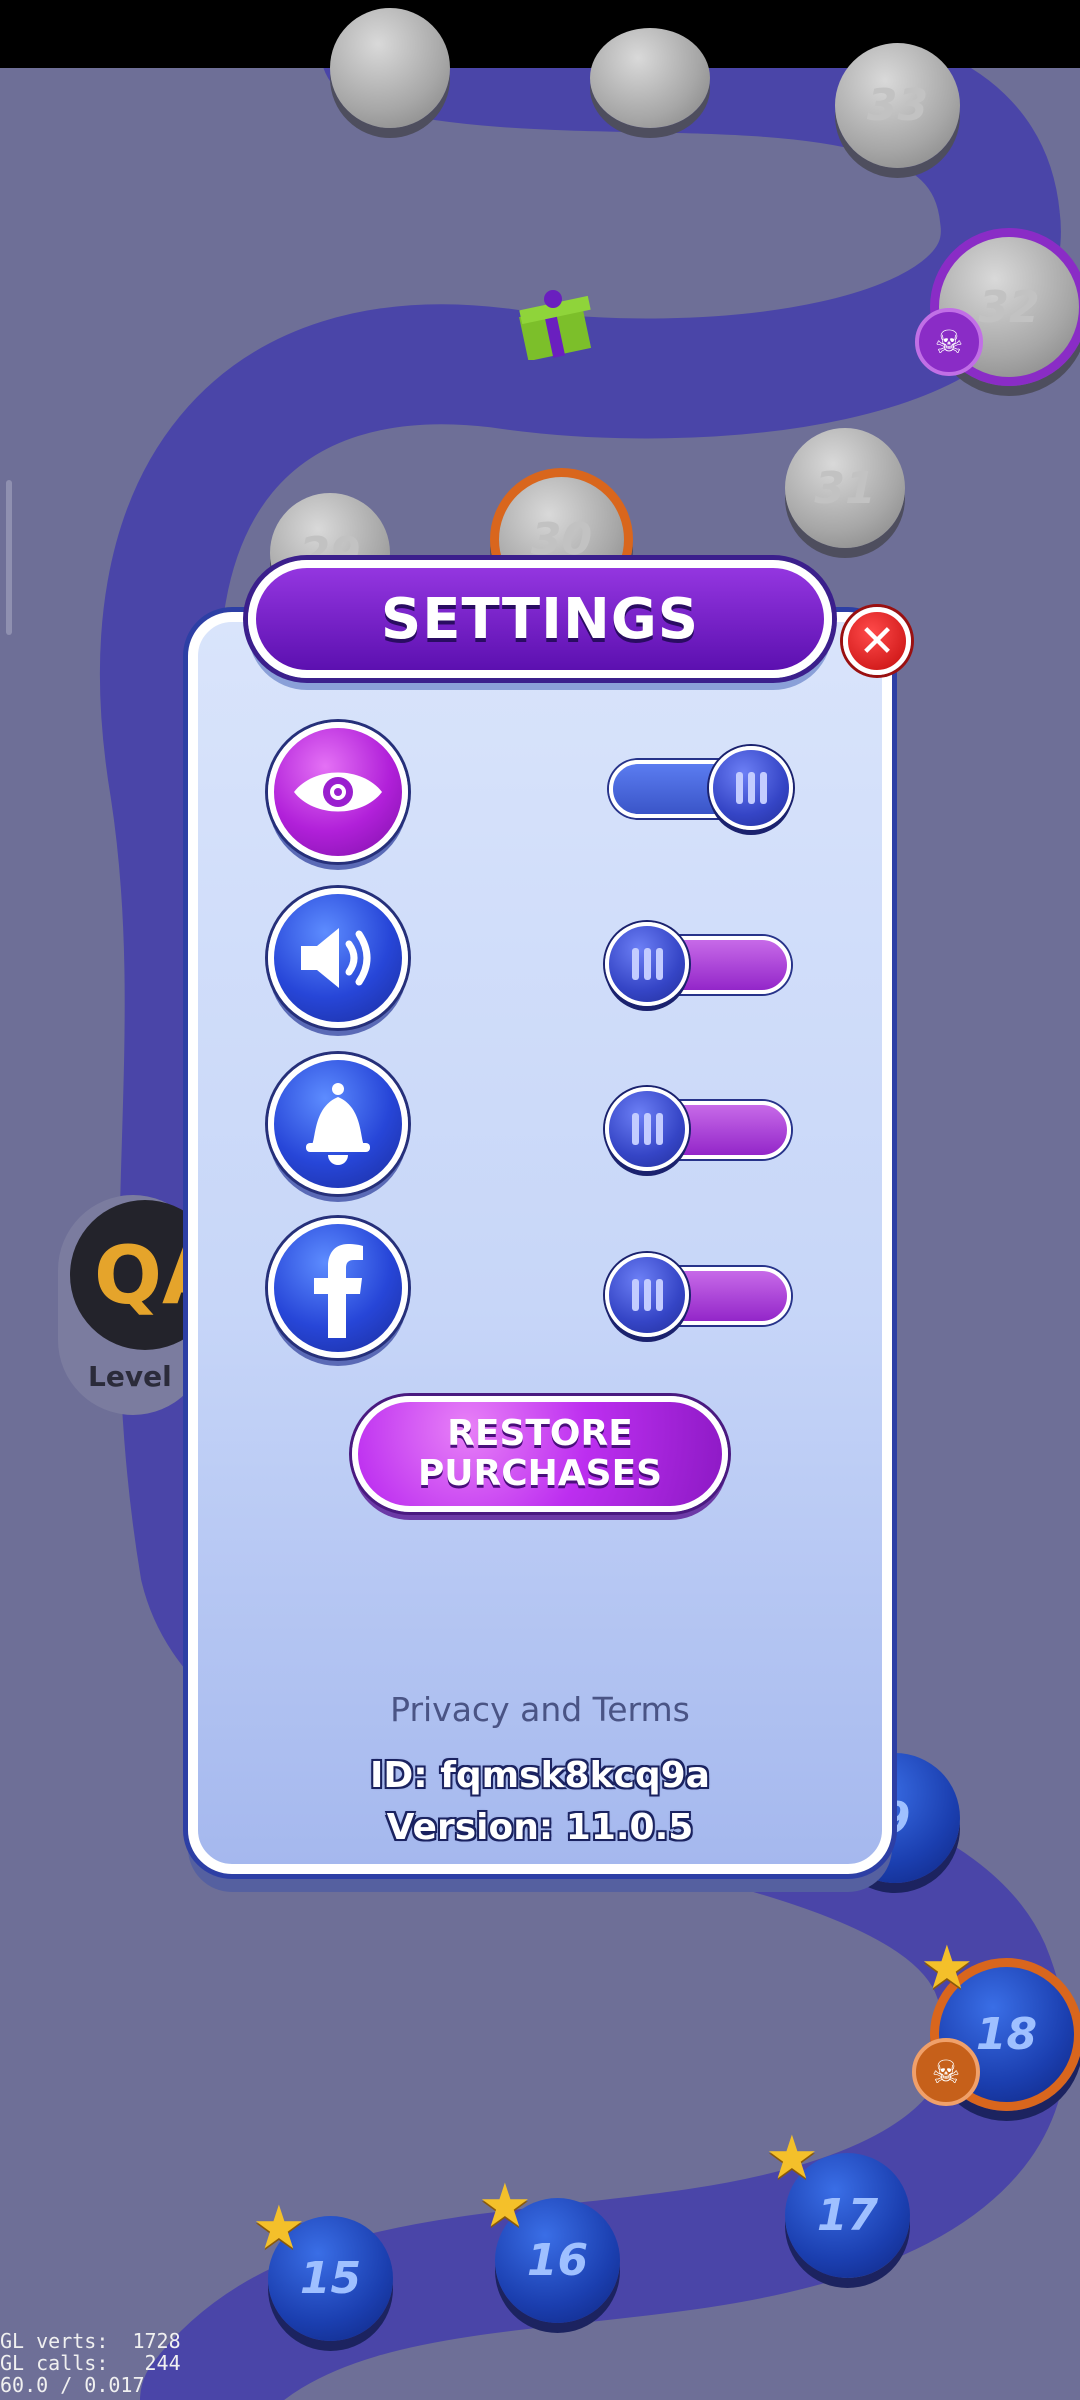 Image resolution: width=1080 pixels, height=2400 pixels. I want to click on eye-button, so click(338, 792).